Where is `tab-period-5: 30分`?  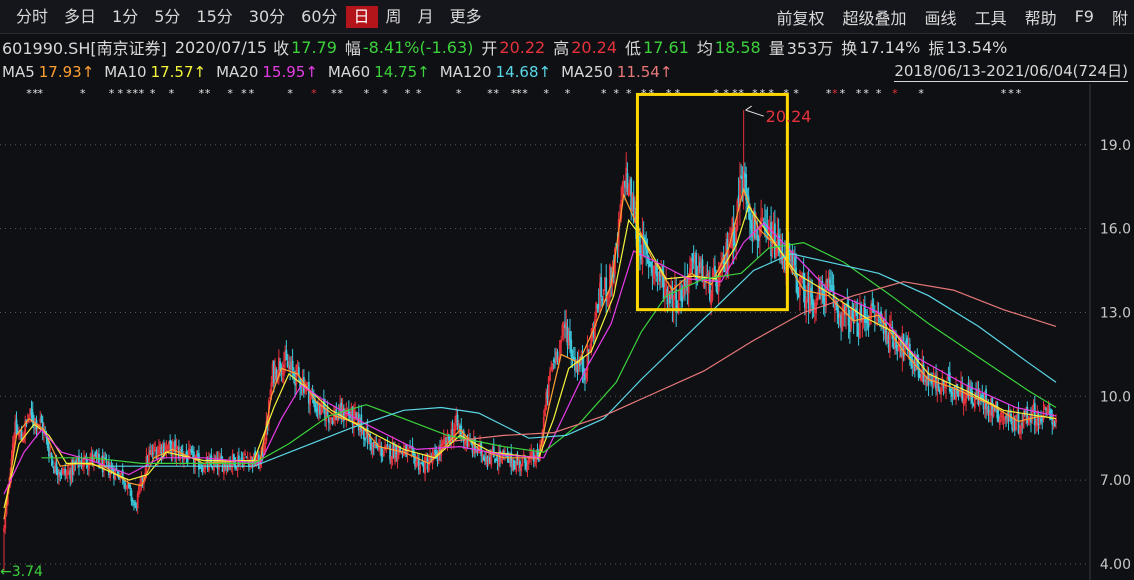
tab-period-5: 30分 is located at coordinates (267, 17).